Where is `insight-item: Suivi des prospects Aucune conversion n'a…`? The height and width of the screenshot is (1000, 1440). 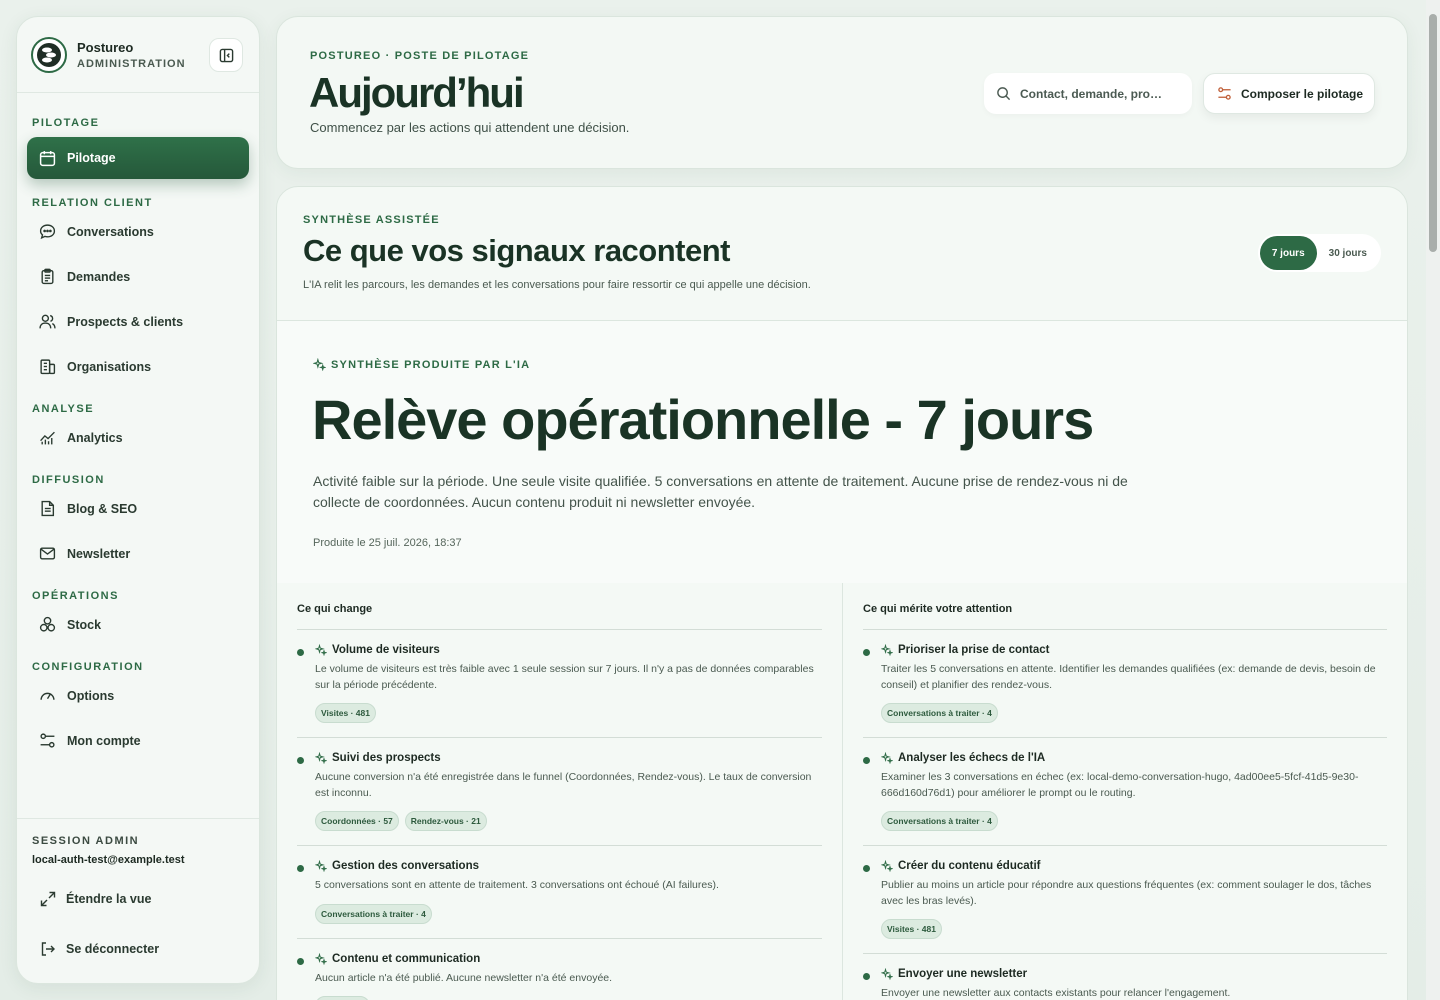
insight-item: Suivi des prospects Aucune conversion n'a… is located at coordinates (559, 792).